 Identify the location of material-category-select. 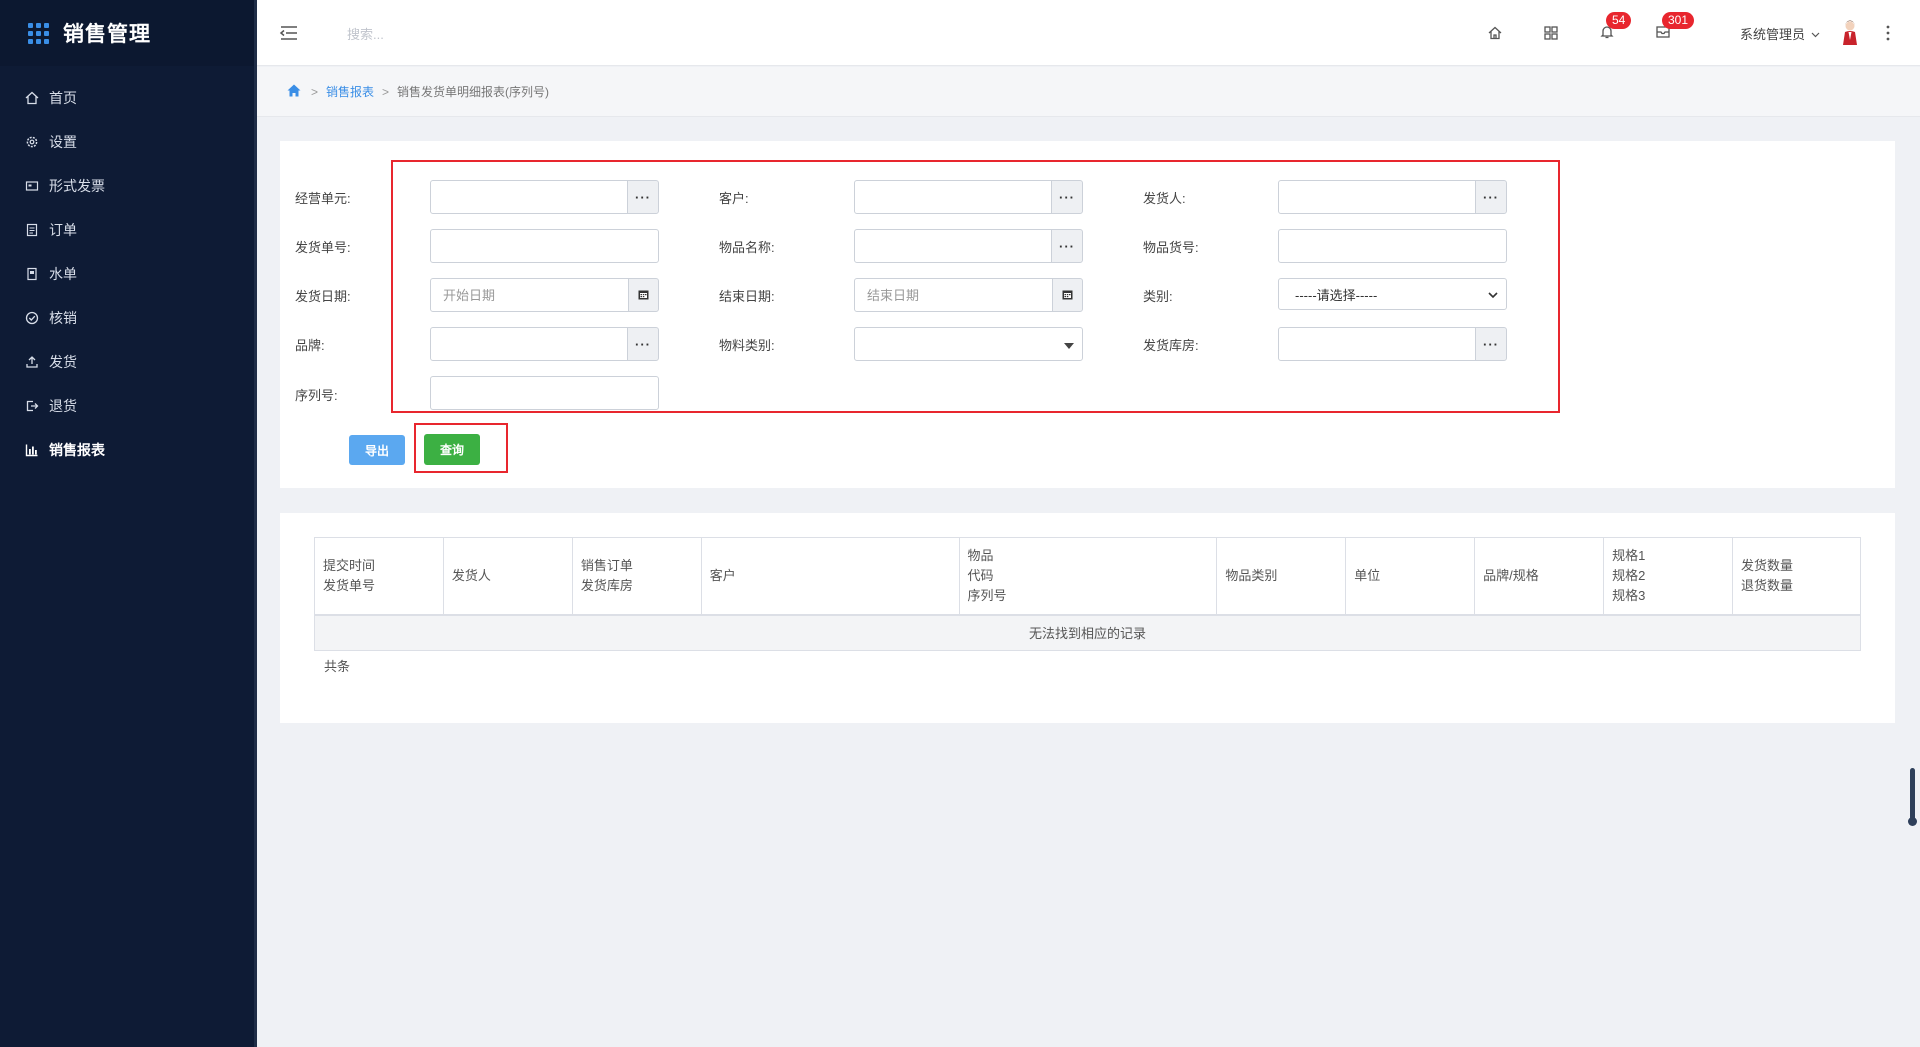
(968, 344).